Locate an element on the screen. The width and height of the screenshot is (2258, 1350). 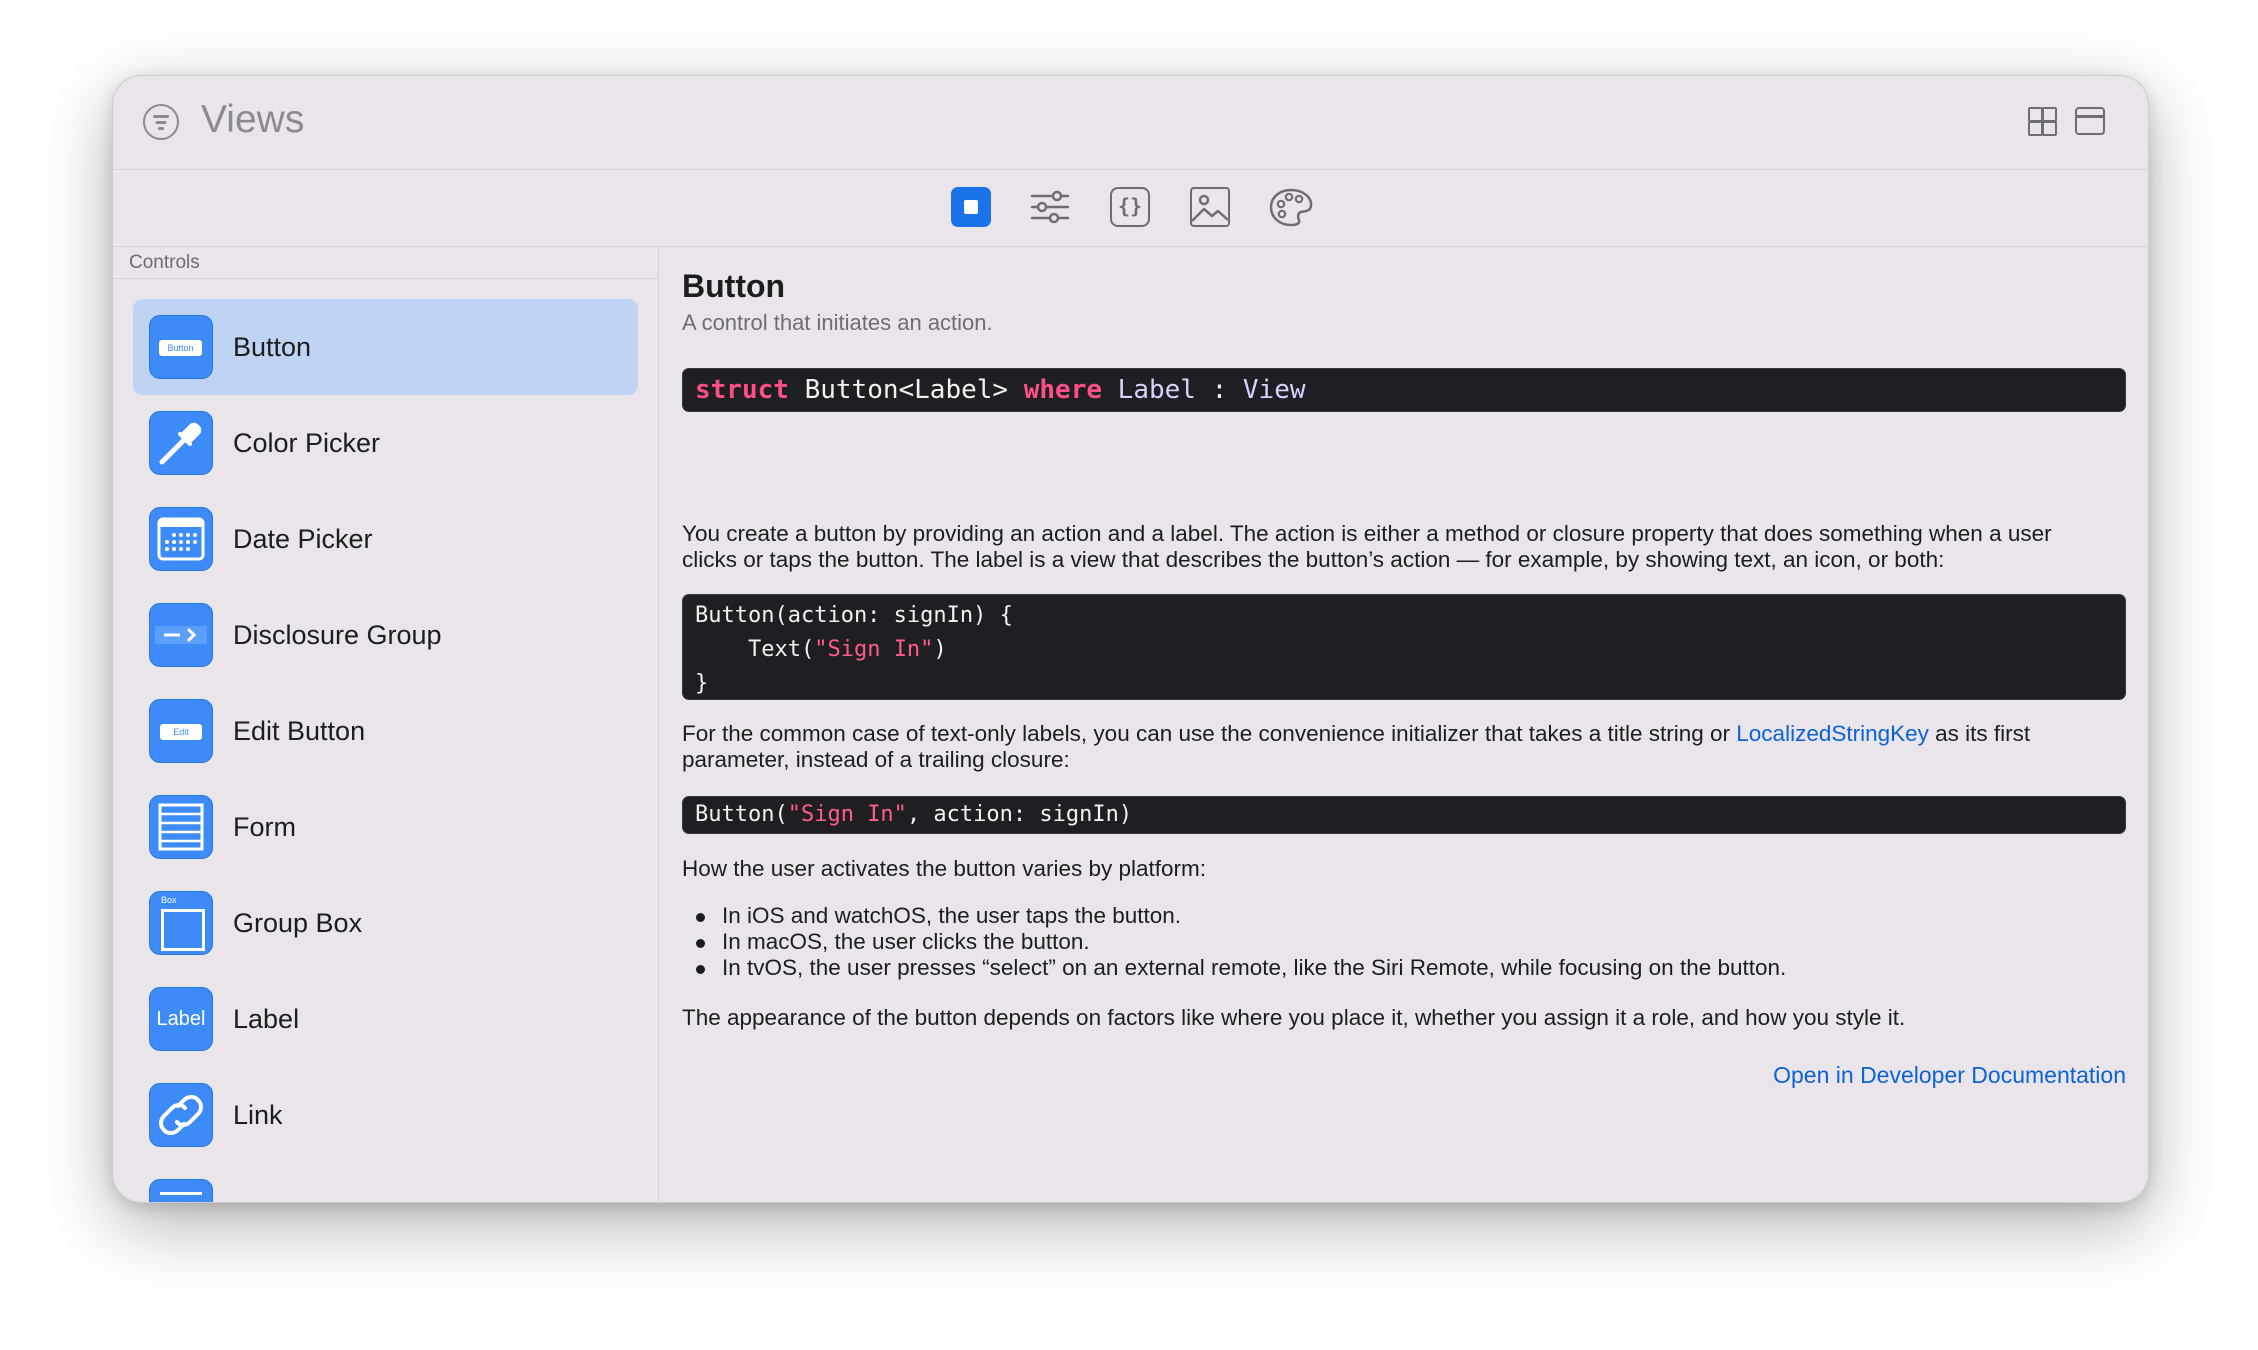
button-icon: Button is located at coordinates (181, 347).